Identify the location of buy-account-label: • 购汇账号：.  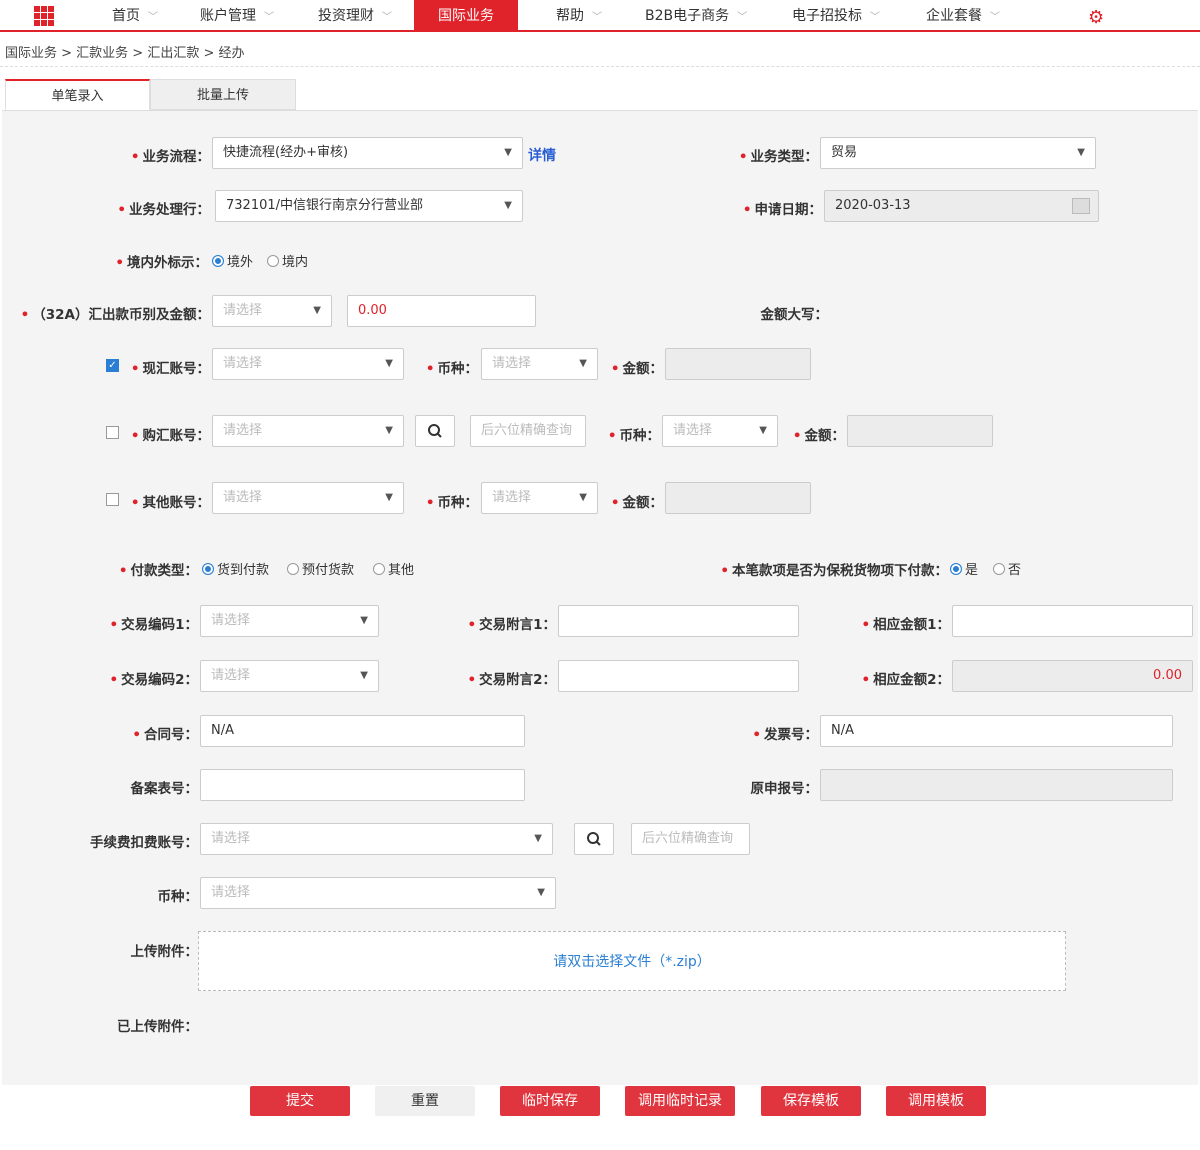
(170, 436).